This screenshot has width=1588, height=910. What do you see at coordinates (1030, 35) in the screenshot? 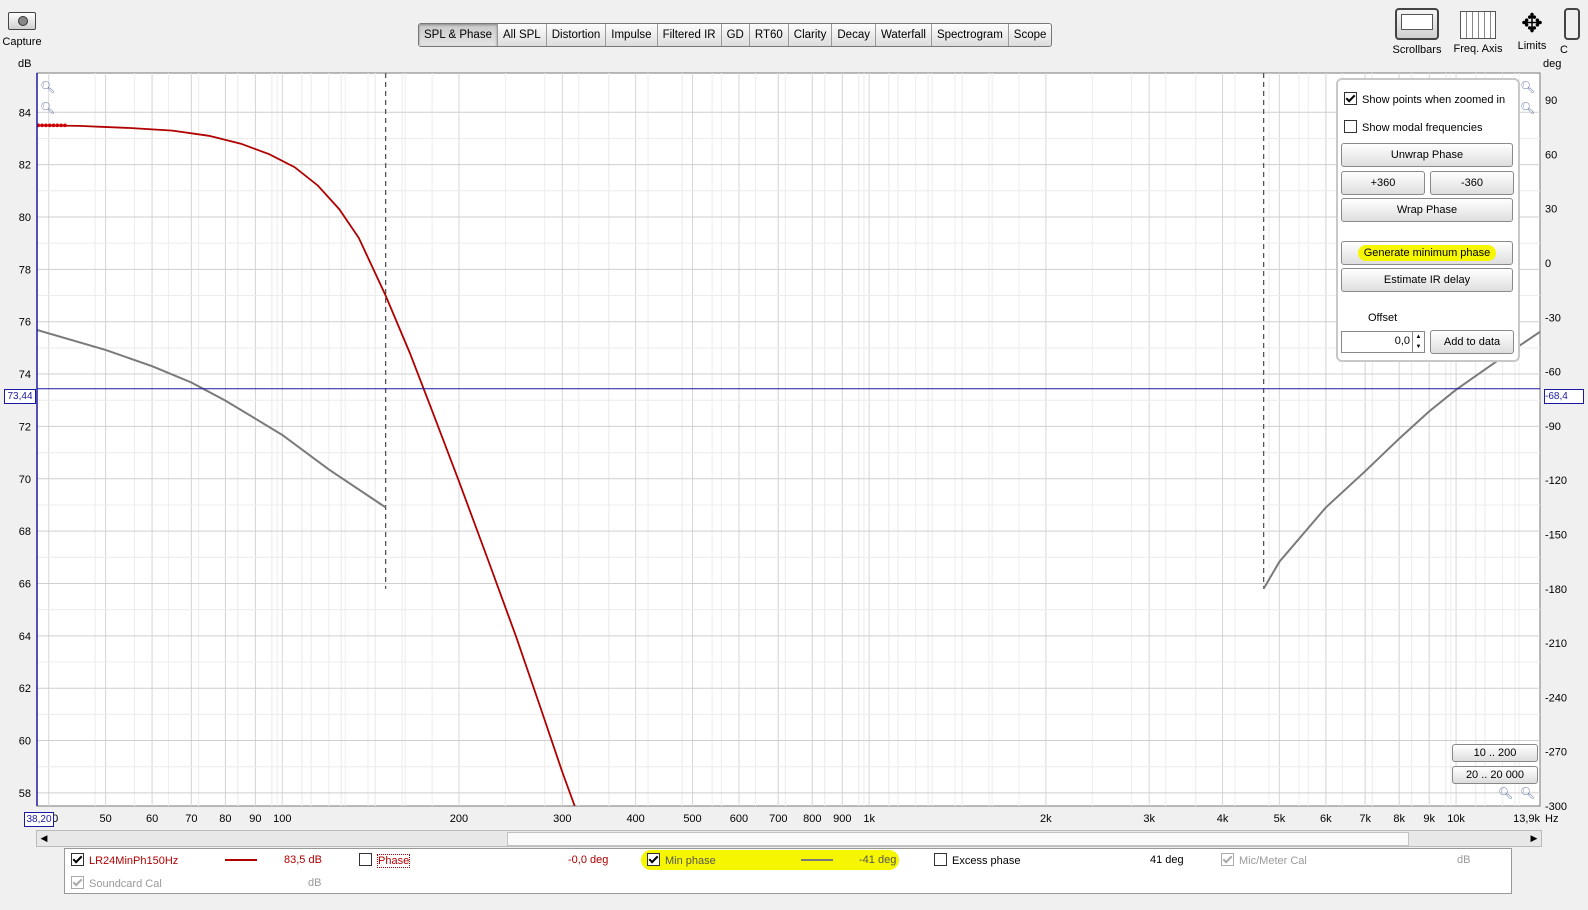
I see `tab-scope: Scope` at bounding box center [1030, 35].